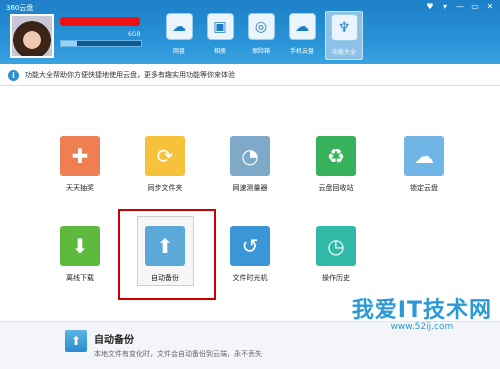 This screenshot has height=369, width=500. I want to click on lottery-icon: ✚, so click(80, 156).